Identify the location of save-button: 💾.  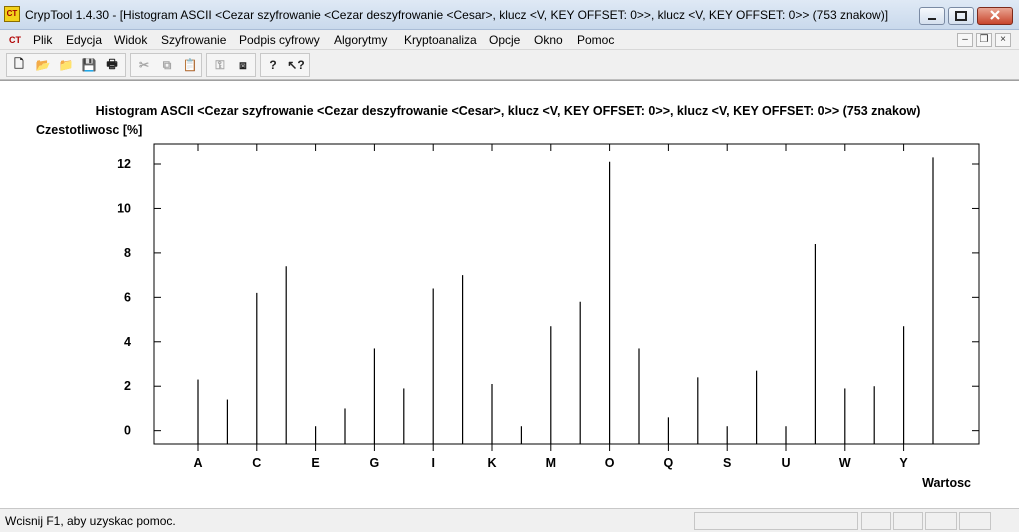
(89, 65).